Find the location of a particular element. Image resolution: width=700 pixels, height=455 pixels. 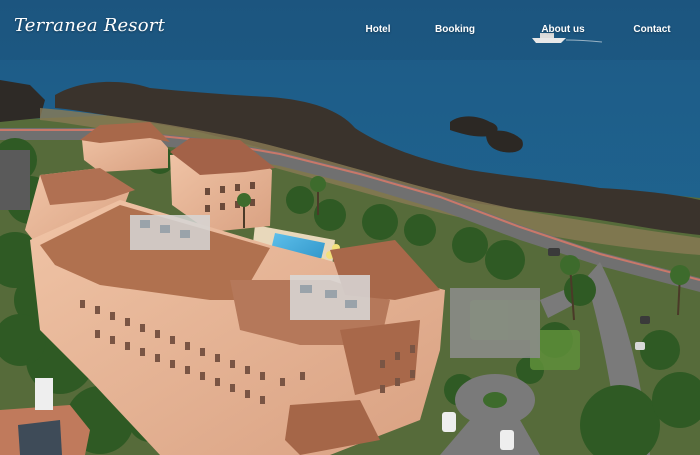

brand-logo: Terranea Resort is located at coordinates (89, 25).